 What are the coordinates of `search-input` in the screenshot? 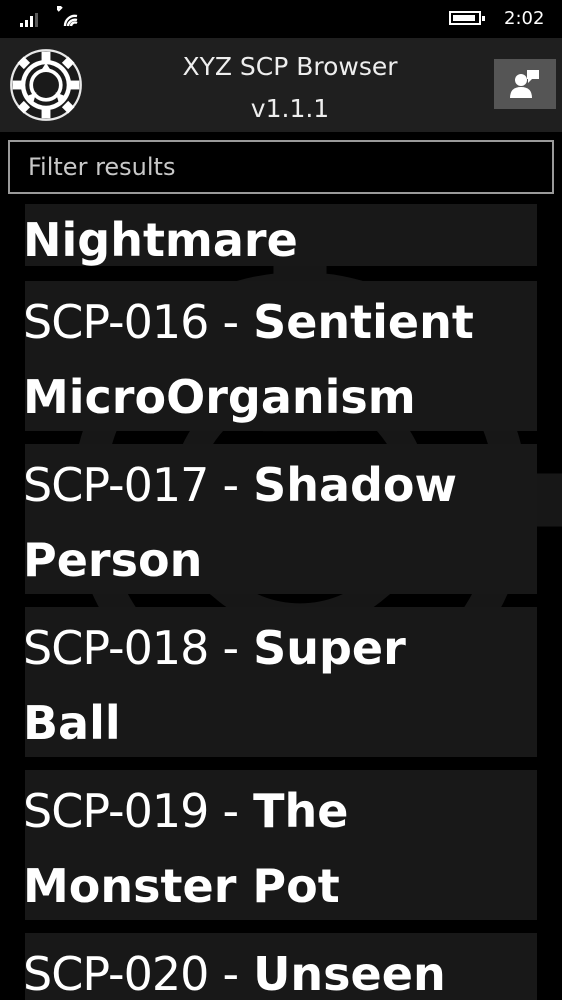 It's located at (281, 167).